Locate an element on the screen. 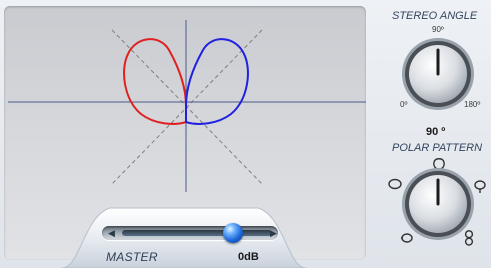  master-fader-track is located at coordinates (197, 233).